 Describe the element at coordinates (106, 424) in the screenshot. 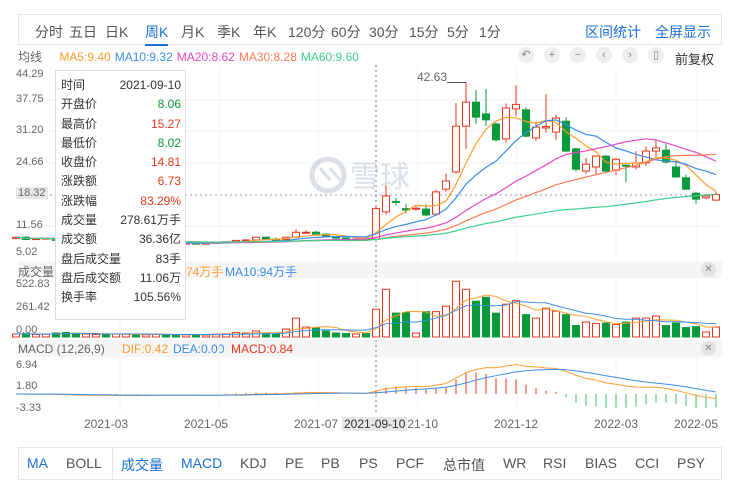

I see `x-axis-label: 2021-03` at that location.